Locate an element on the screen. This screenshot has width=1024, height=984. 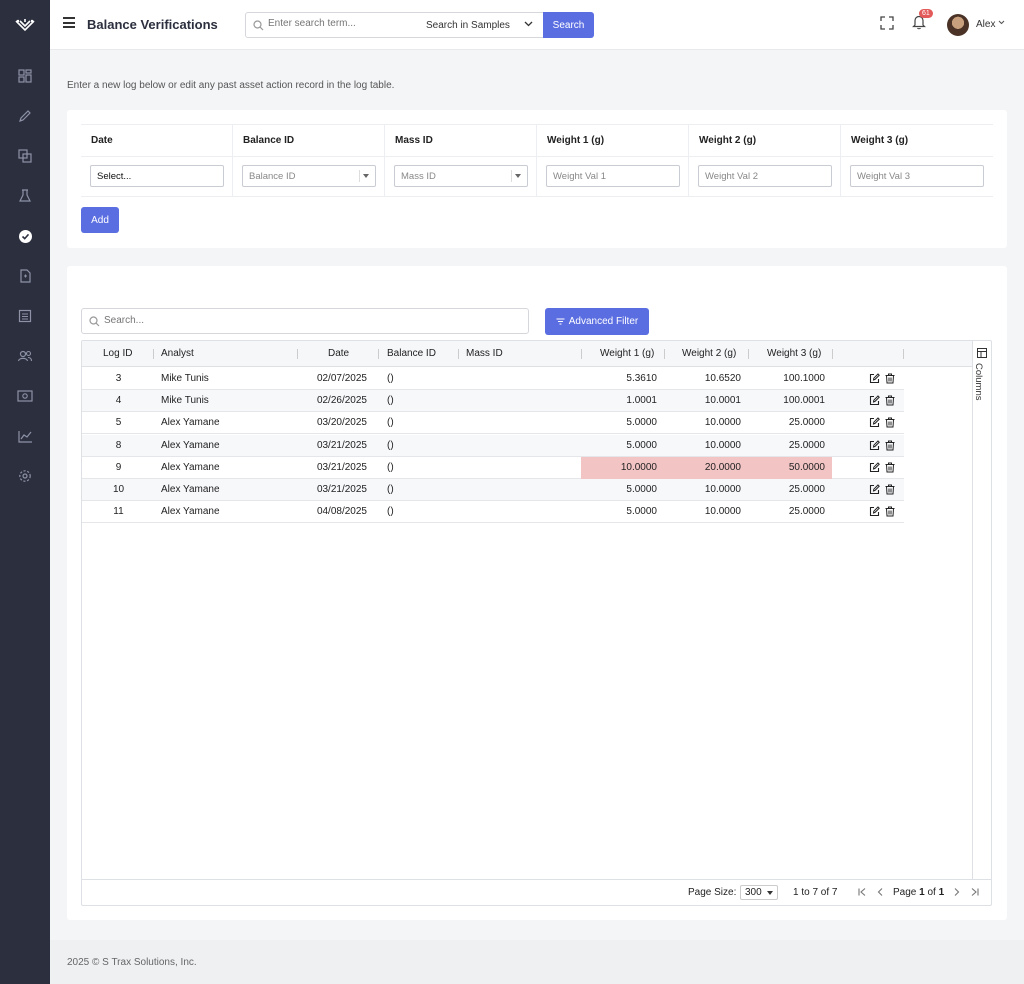
sidebar-item-finance is located at coordinates (25, 396).